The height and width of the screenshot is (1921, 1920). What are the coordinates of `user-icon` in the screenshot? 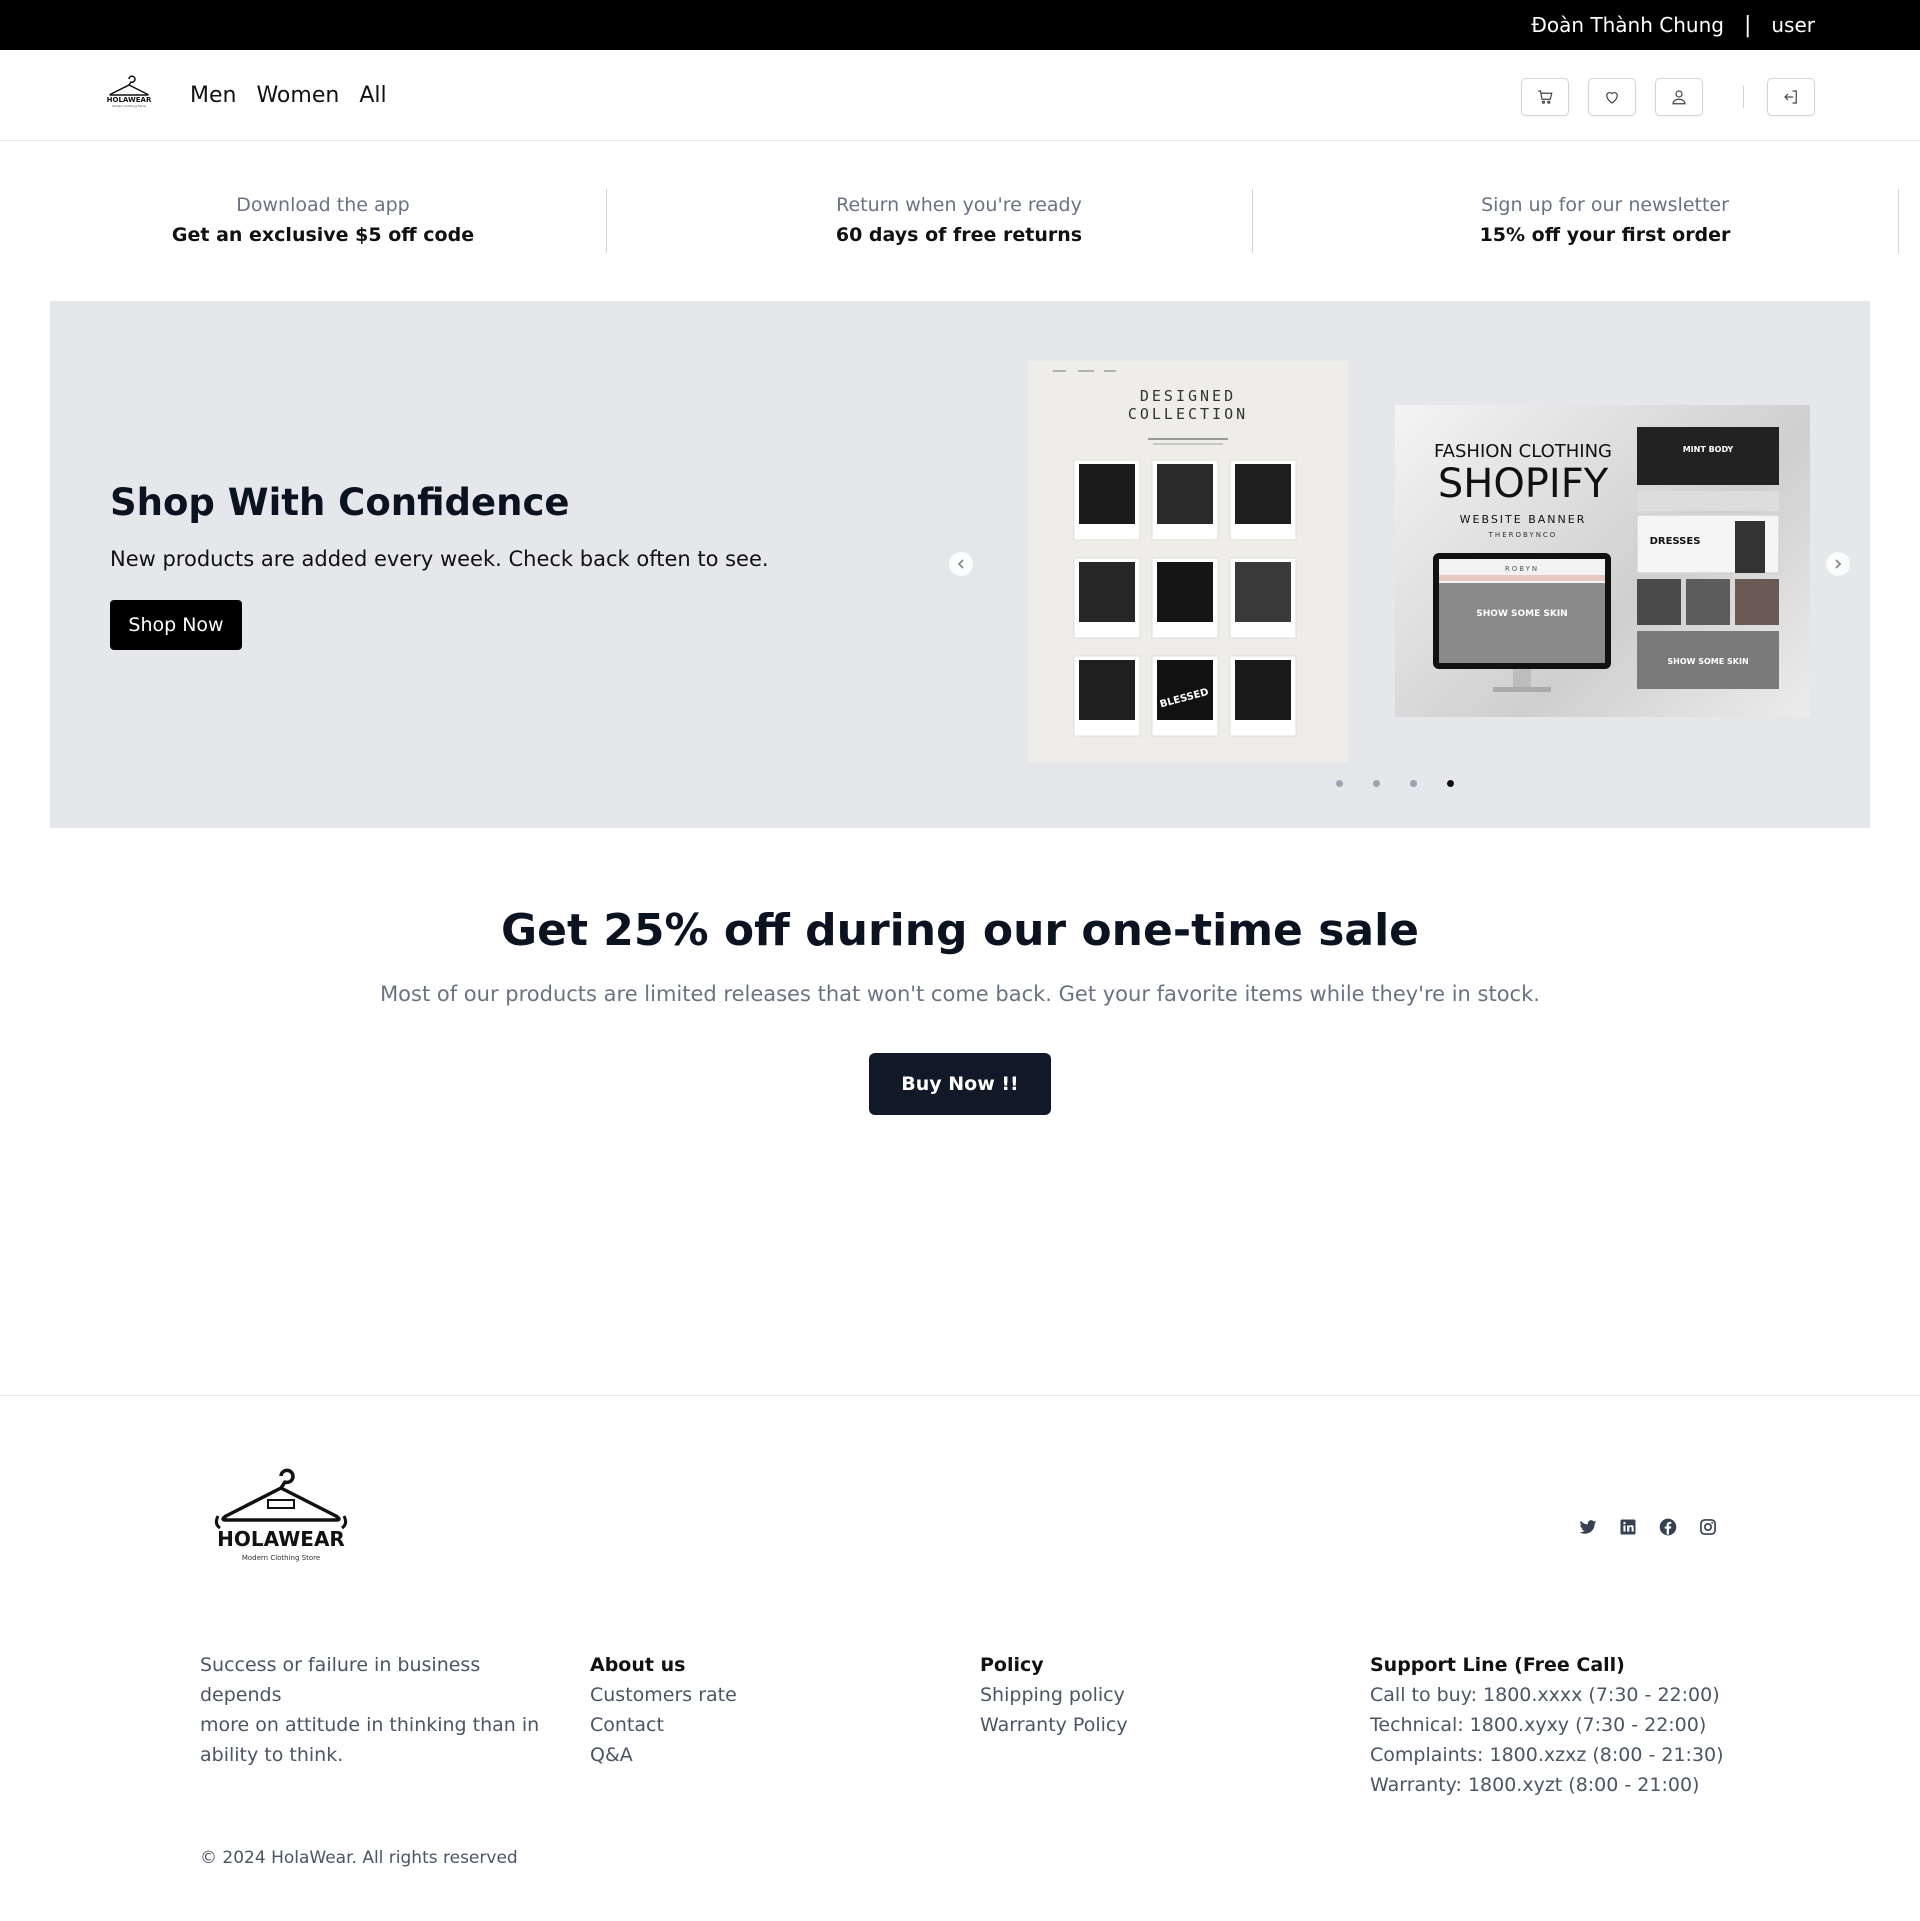 It's located at (1679, 97).